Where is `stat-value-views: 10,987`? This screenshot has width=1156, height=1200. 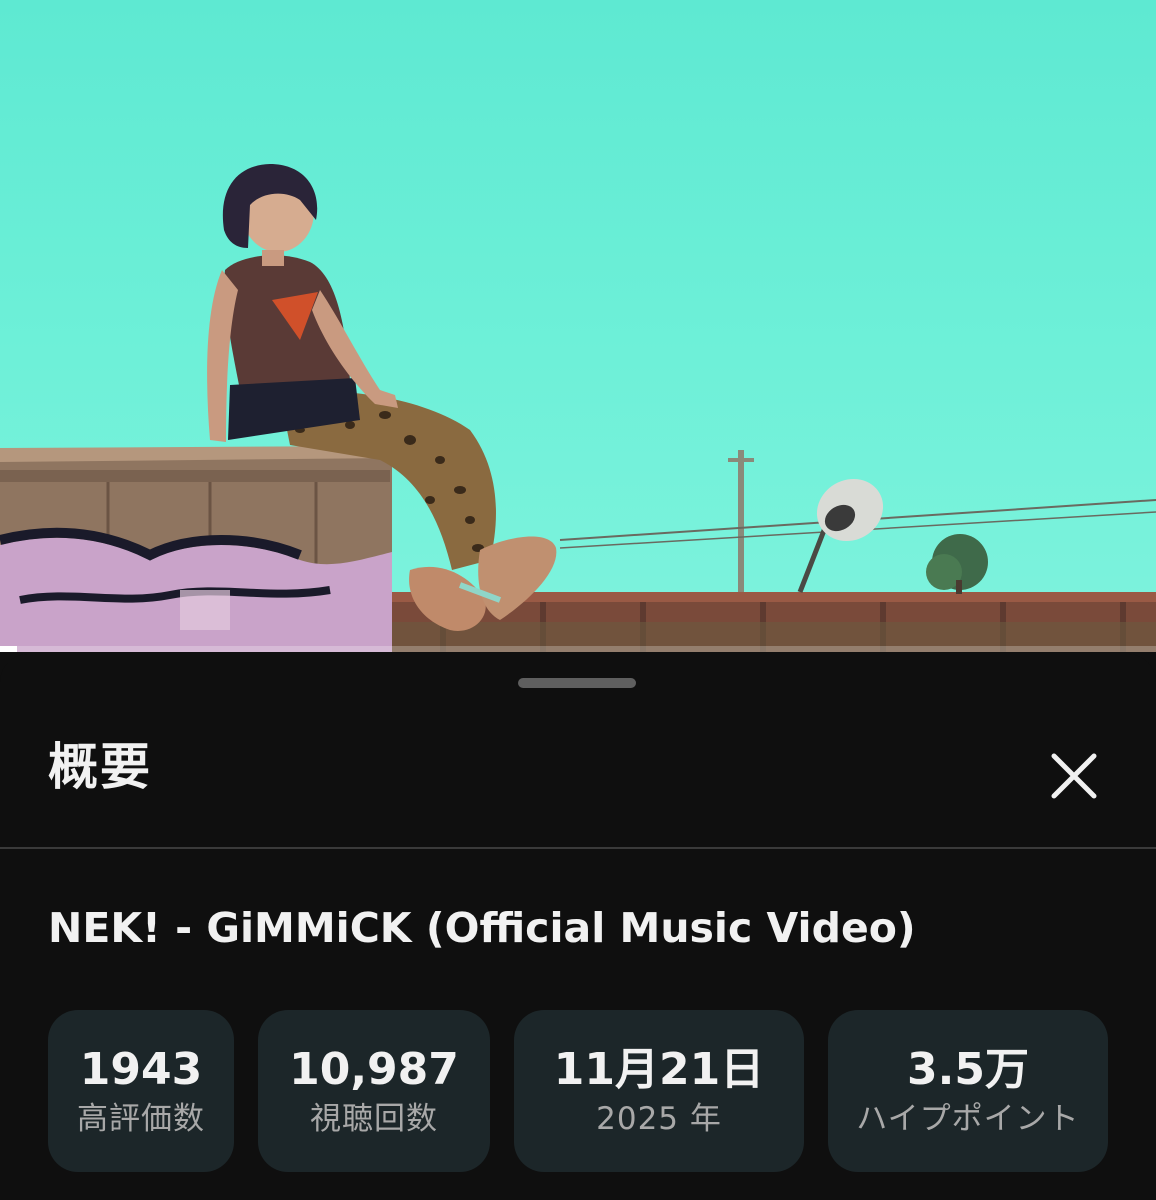 stat-value-views: 10,987 is located at coordinates (374, 1069).